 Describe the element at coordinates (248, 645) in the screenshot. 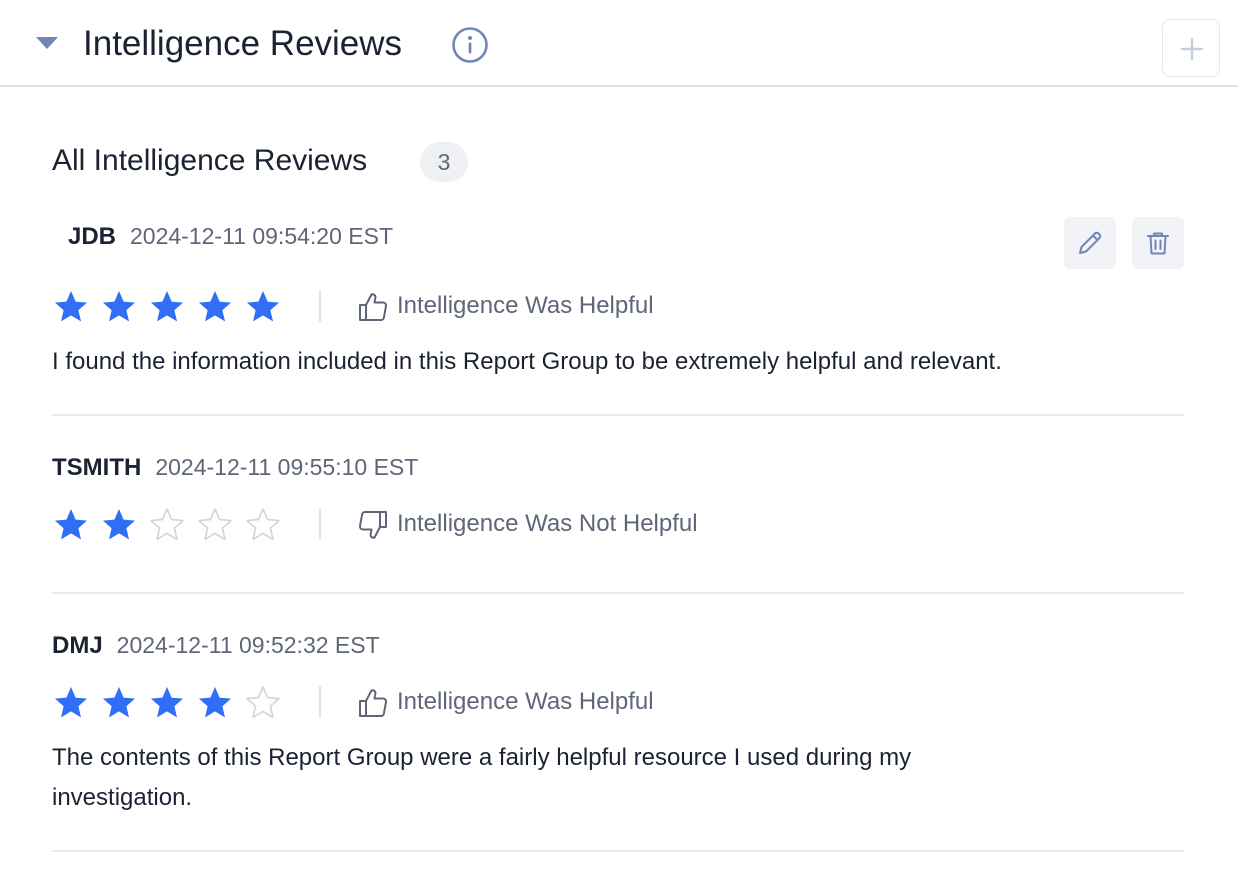

I see `review-timestamp: 2024-12-11 09:52:32 EST` at that location.